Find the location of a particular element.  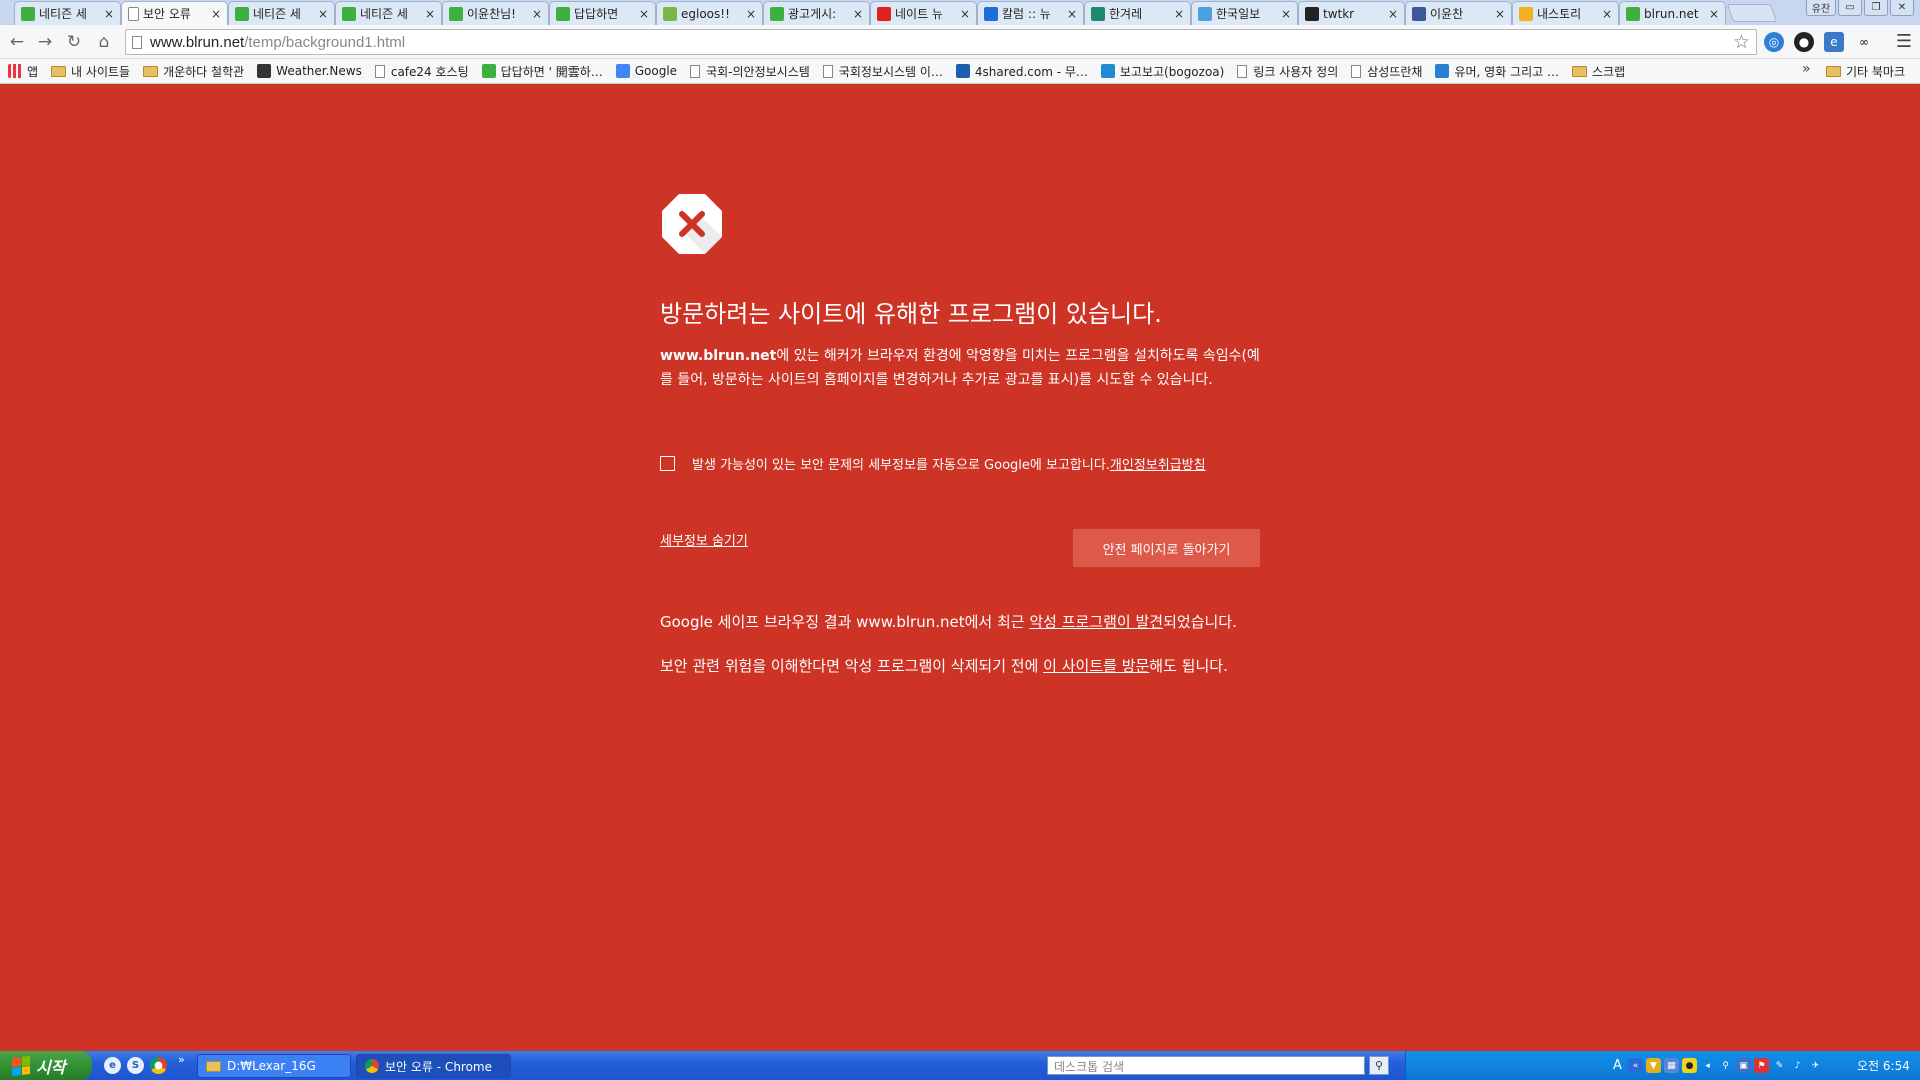

other-bookmarks: 기타 북마크 is located at coordinates (1865, 71).